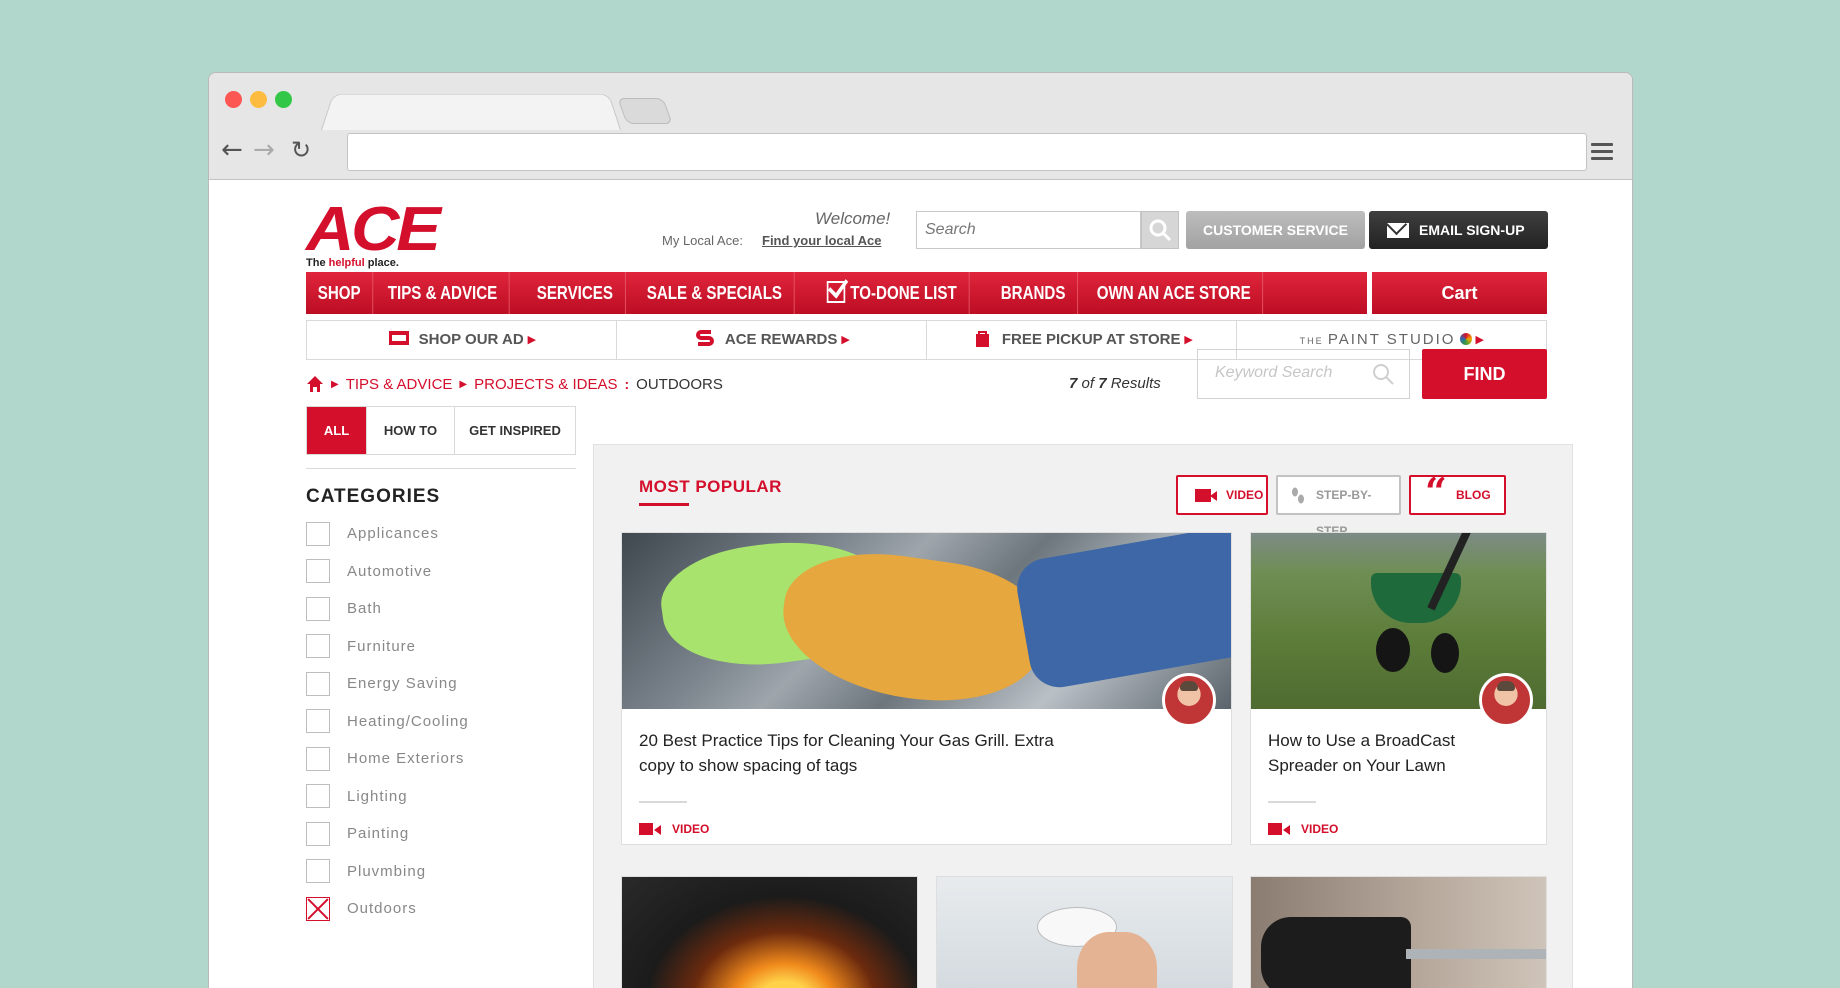 The image size is (1840, 988). What do you see at coordinates (1457, 492) in the screenshot?
I see `blog-filter-button: “ BLOG` at bounding box center [1457, 492].